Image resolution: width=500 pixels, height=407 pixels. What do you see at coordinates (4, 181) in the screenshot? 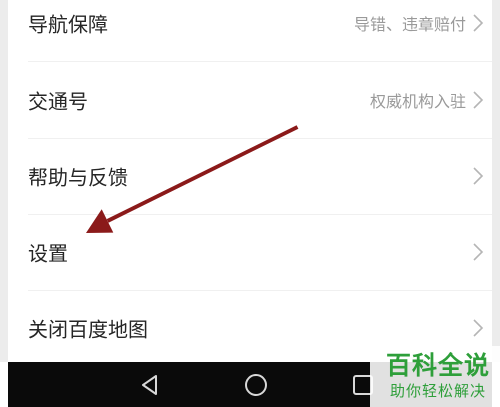
I see `screen-edge-left` at bounding box center [4, 181].